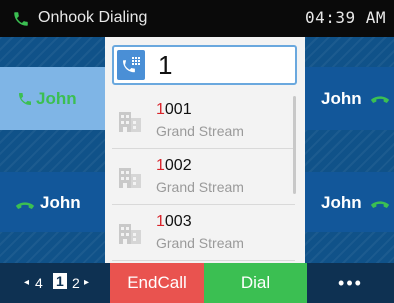  What do you see at coordinates (349, 151) in the screenshot?
I see `right-stripe-mid` at bounding box center [349, 151].